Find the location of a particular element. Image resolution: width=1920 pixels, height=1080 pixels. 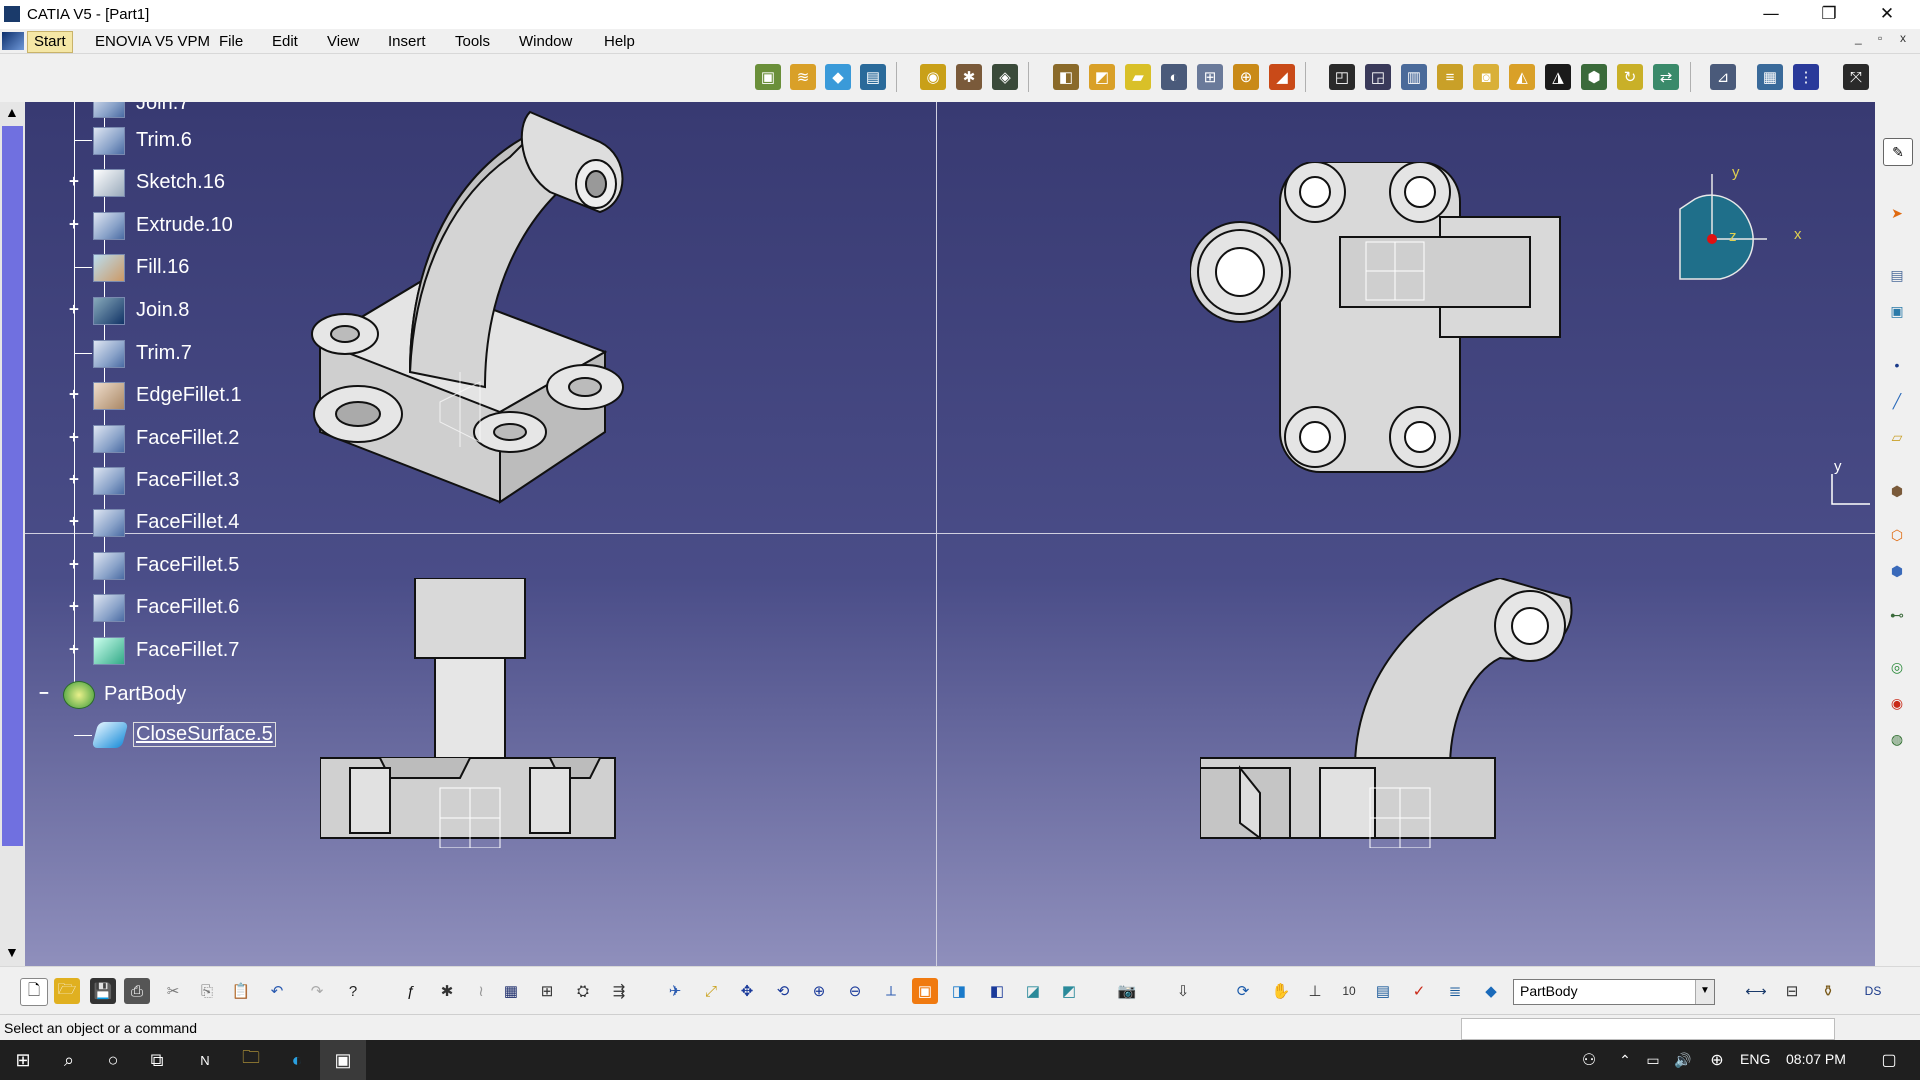

body-in-body-icon: ▤ is located at coordinates (1383, 991).